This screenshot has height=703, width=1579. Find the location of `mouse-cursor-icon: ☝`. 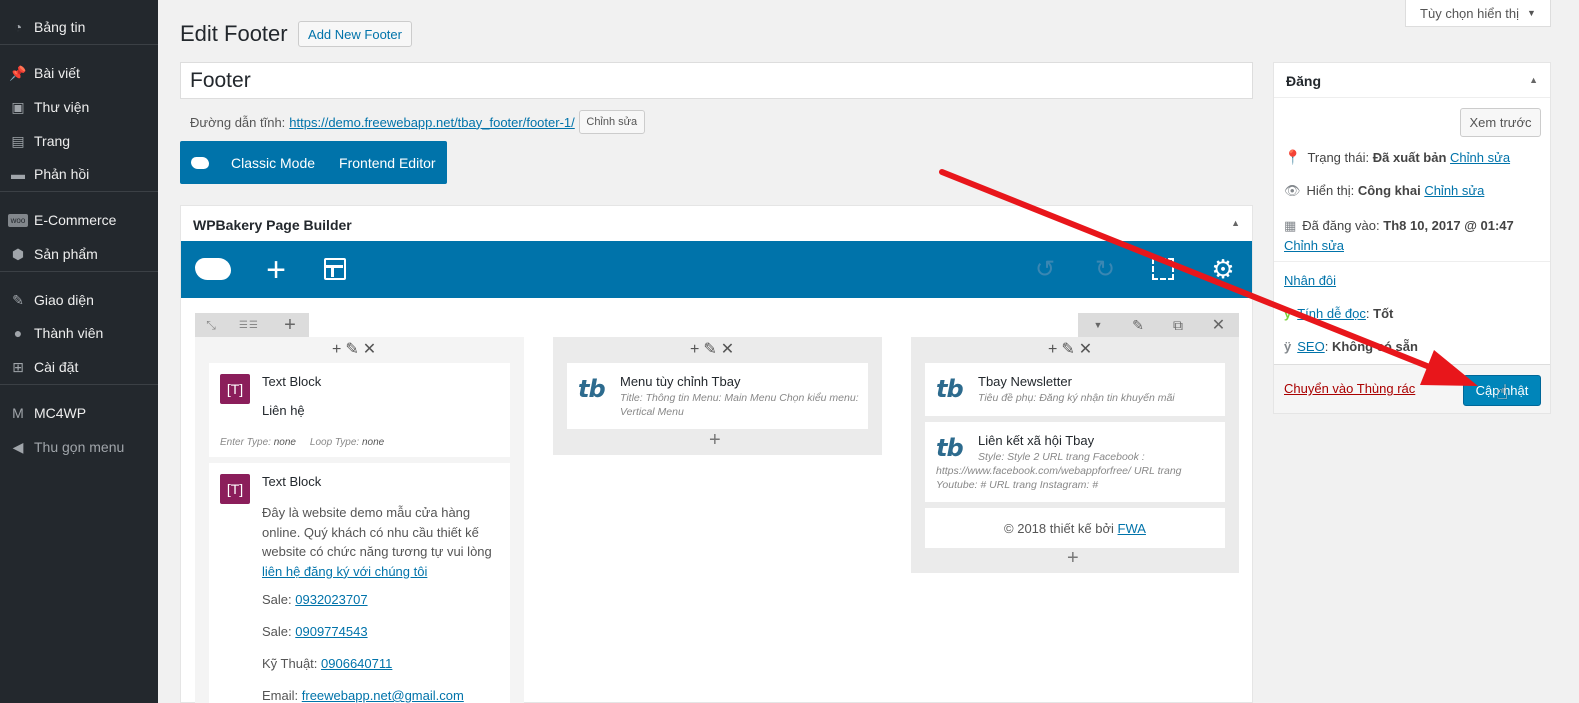

mouse-cursor-icon: ☝ is located at coordinates (1502, 393).